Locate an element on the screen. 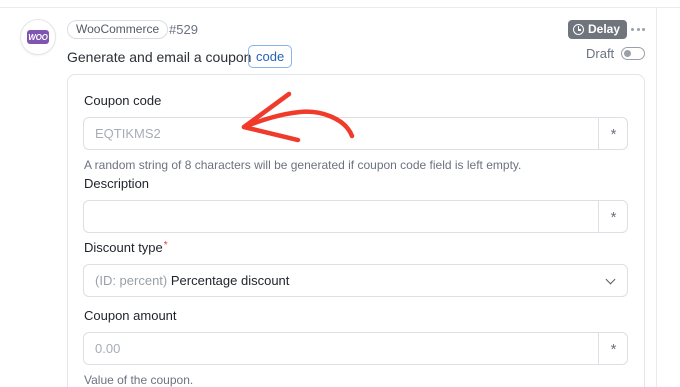 The height and width of the screenshot is (387, 680). step-number: #529 is located at coordinates (183, 29).